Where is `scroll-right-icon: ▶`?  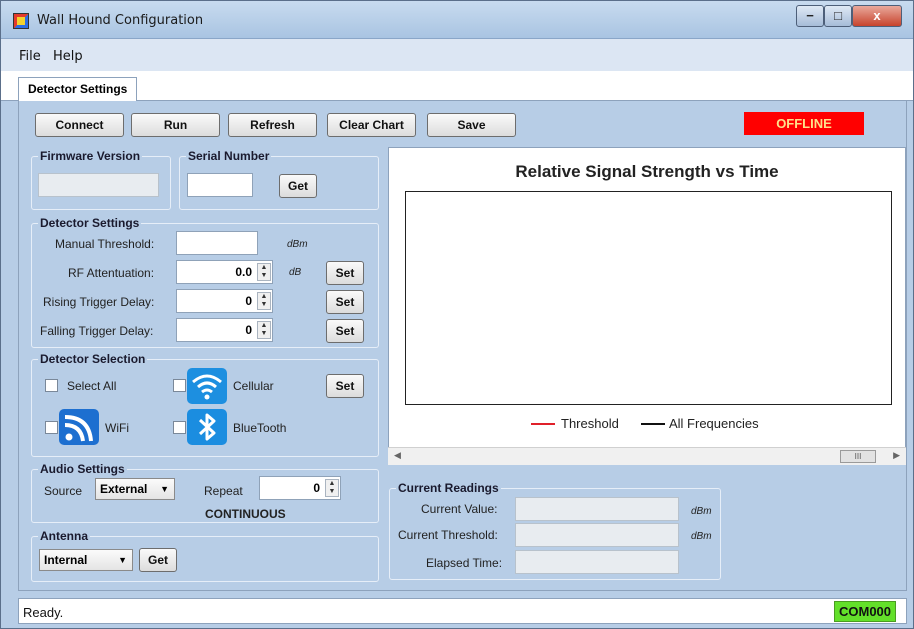 scroll-right-icon: ▶ is located at coordinates (896, 455).